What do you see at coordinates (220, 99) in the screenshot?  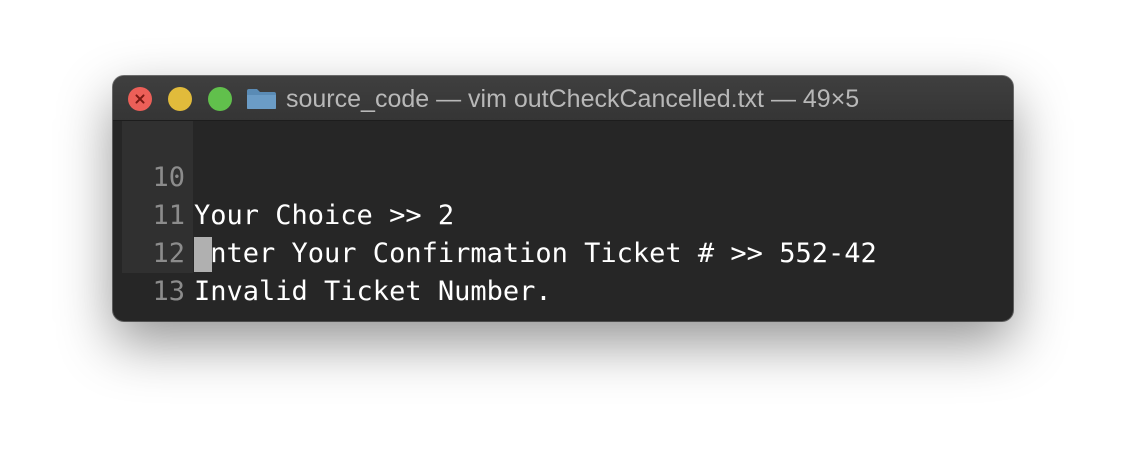 I see `zoom-button` at bounding box center [220, 99].